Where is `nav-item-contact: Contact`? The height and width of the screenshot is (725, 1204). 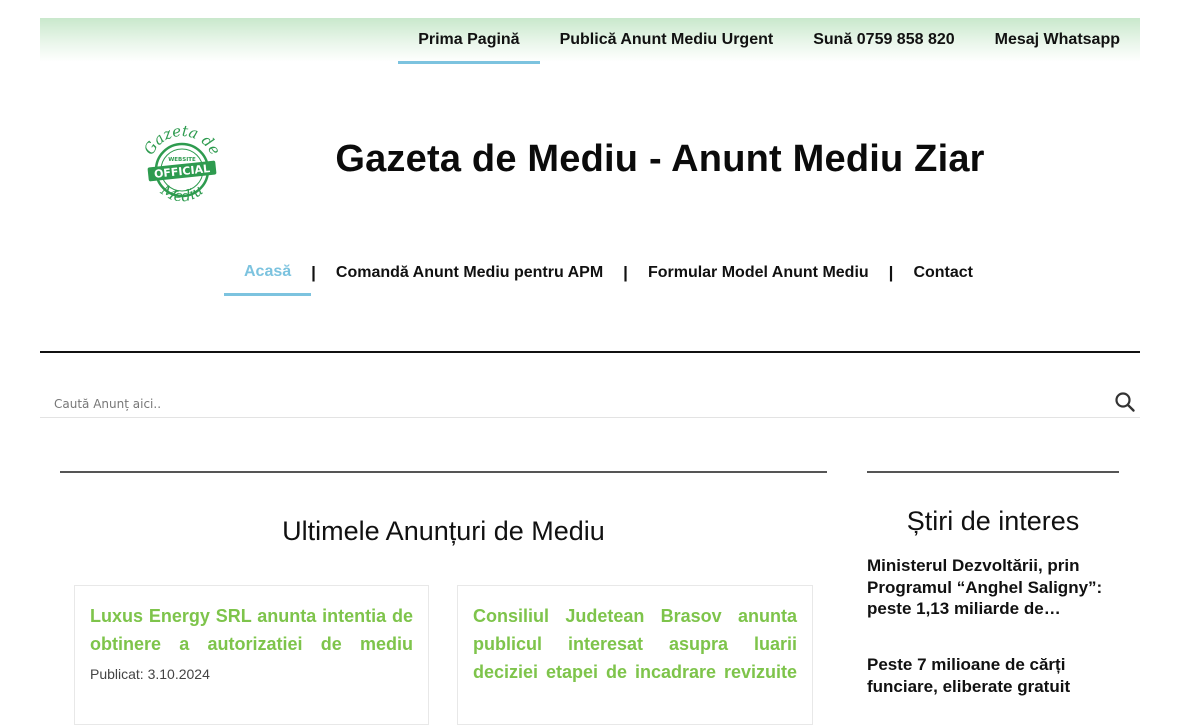
nav-item-contact: Contact is located at coordinates (943, 273).